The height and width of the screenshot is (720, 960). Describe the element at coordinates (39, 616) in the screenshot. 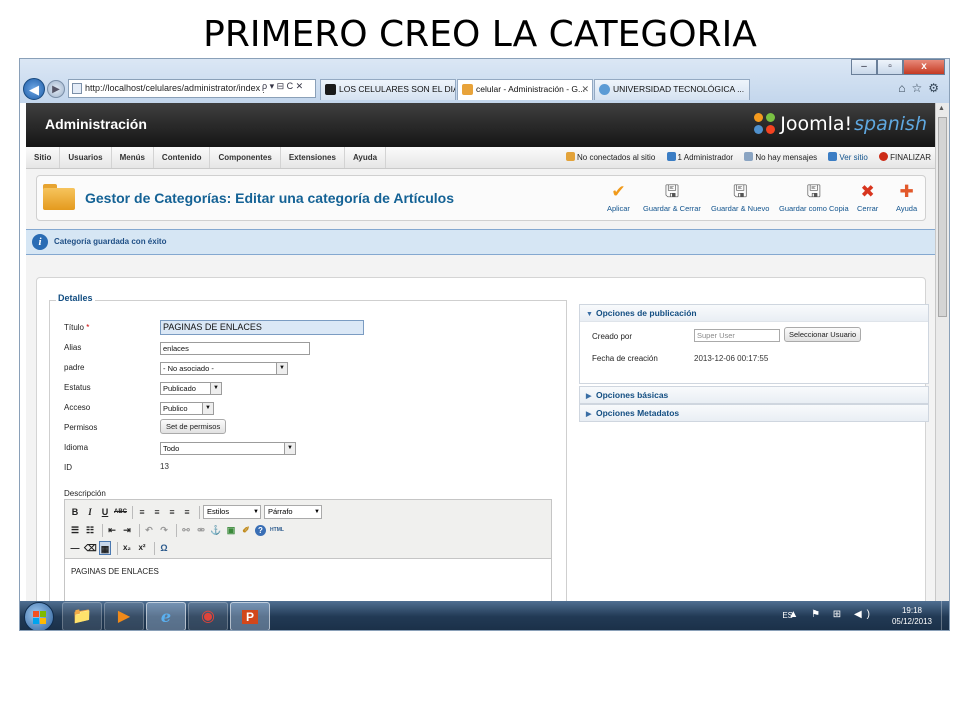

I see `start-button` at that location.